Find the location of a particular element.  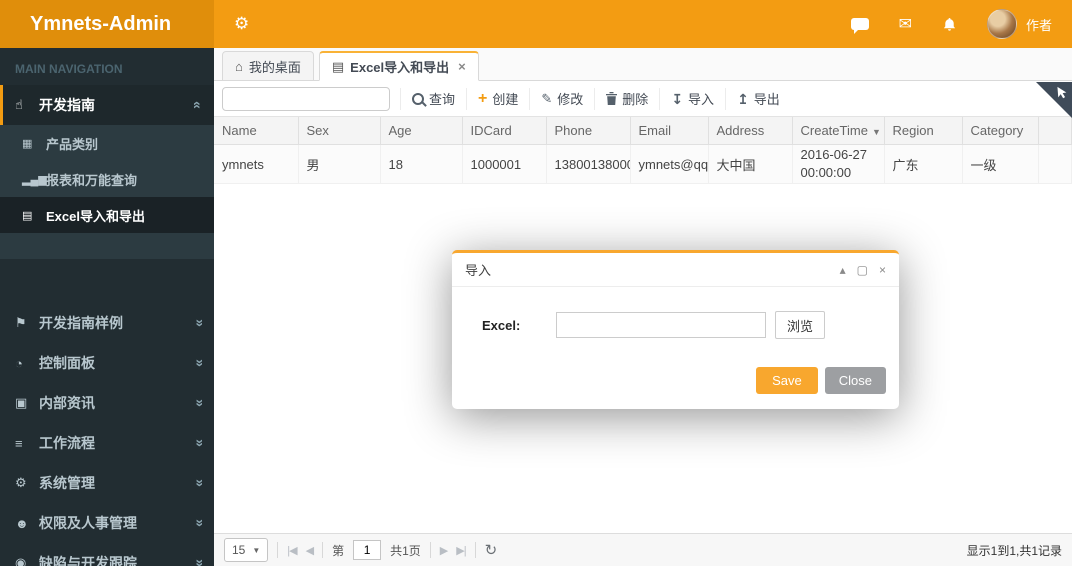

envelope-icon: ✉ is located at coordinates (905, 24).